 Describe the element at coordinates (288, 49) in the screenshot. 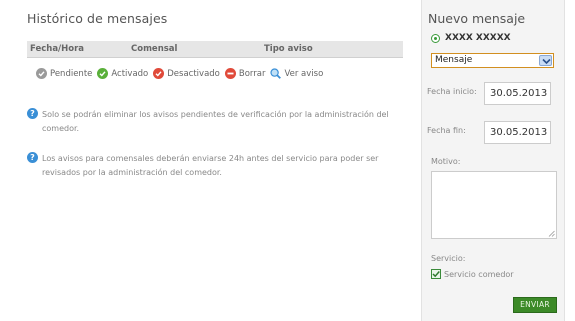

I see `column-notice-type: Tipo aviso` at that location.